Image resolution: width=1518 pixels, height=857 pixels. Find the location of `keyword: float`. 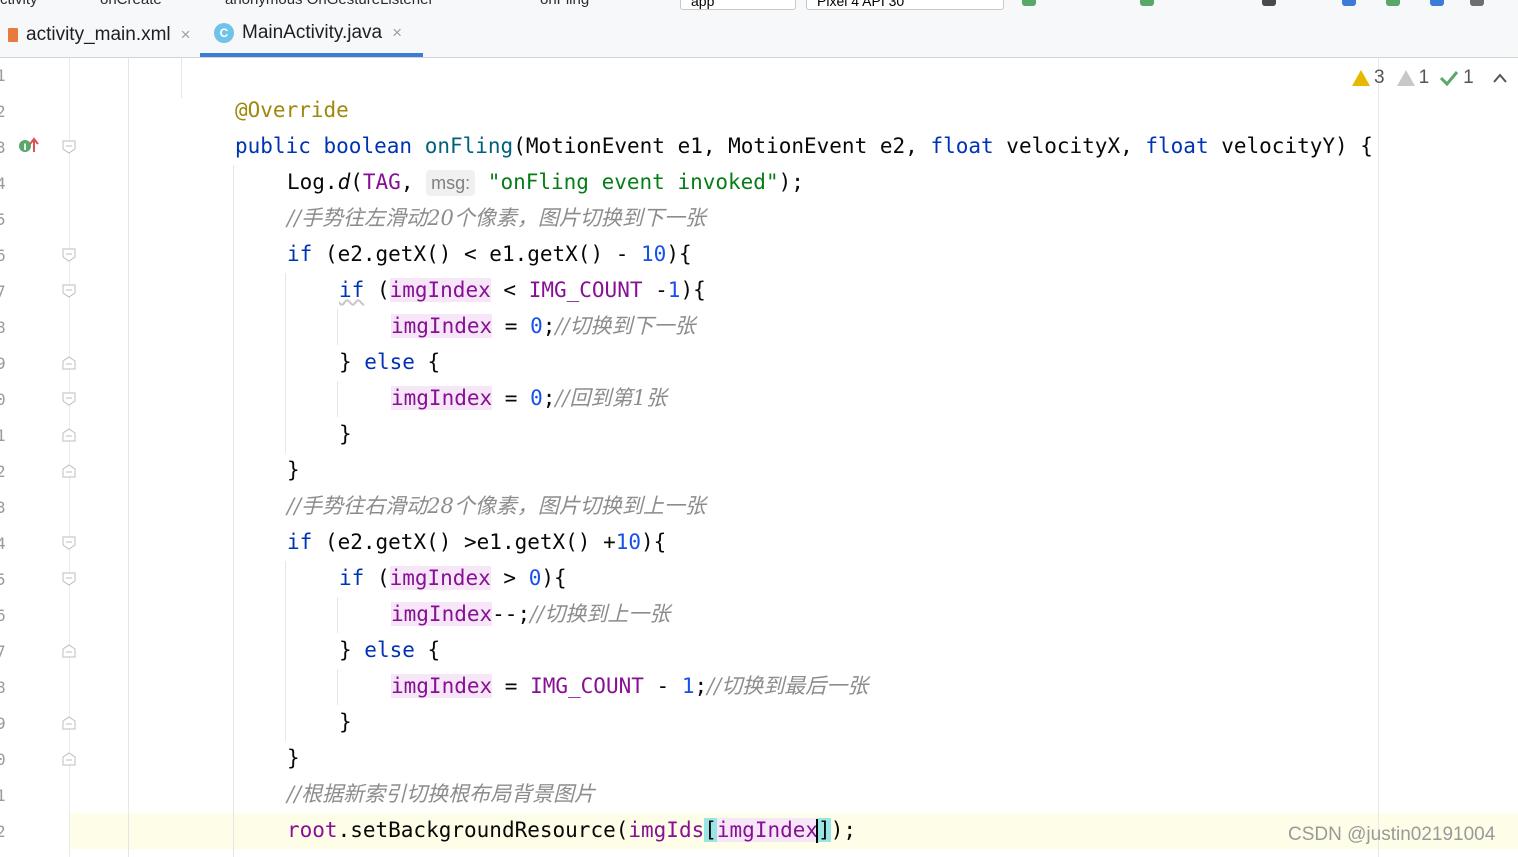

keyword: float is located at coordinates (1177, 146).